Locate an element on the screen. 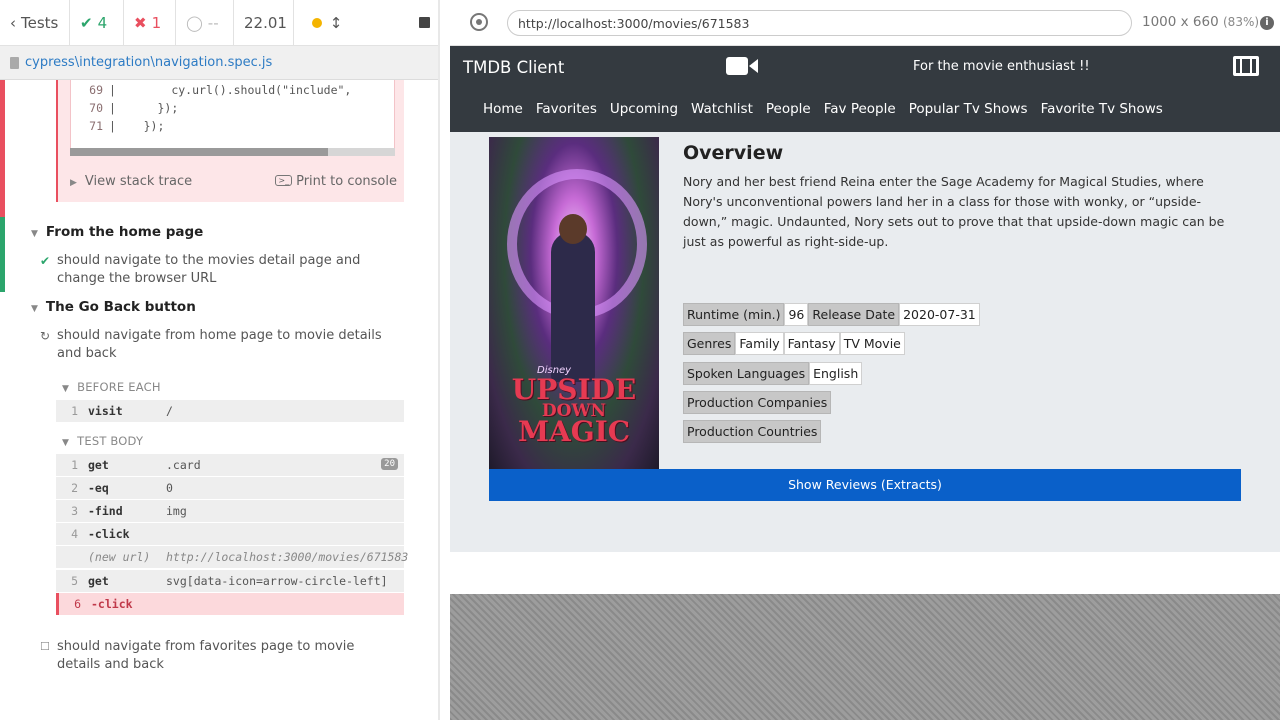 The width and height of the screenshot is (1280, 720). command-row: 1 visit / is located at coordinates (230, 411).